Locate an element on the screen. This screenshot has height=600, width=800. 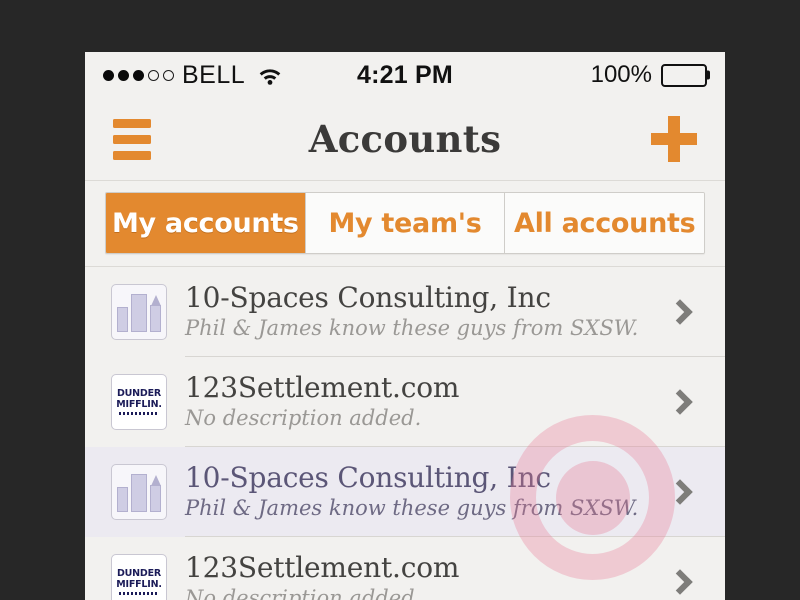
status-bar: BELL 4:21 PM 100% is located at coordinates (405, 75).